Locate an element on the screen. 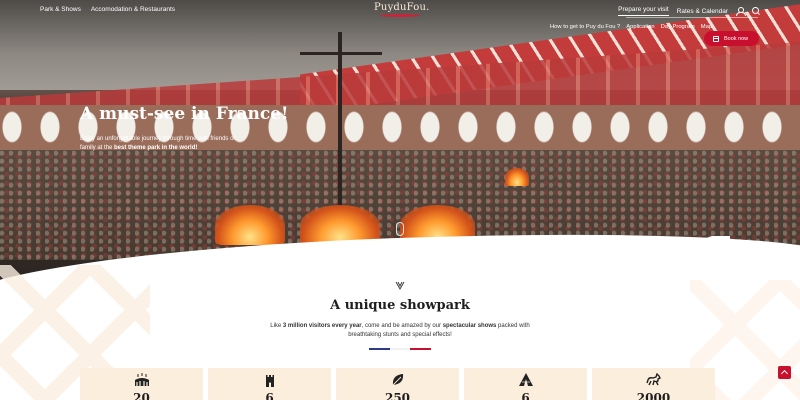 This screenshot has width=800, height=400. stat-card: 20 is located at coordinates (141, 384).